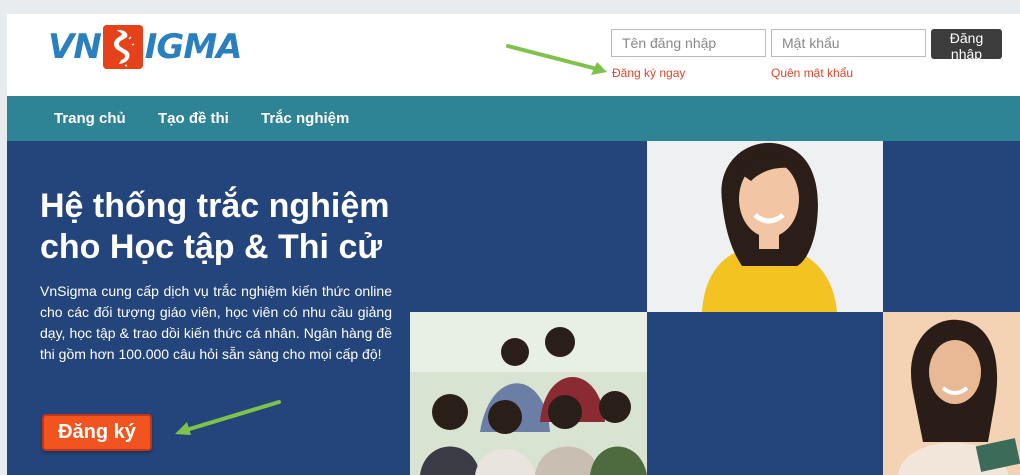 The height and width of the screenshot is (475, 1020). What do you see at coordinates (305, 118) in the screenshot?
I see `nav-item-quiz: Trắc nghiệm` at bounding box center [305, 118].